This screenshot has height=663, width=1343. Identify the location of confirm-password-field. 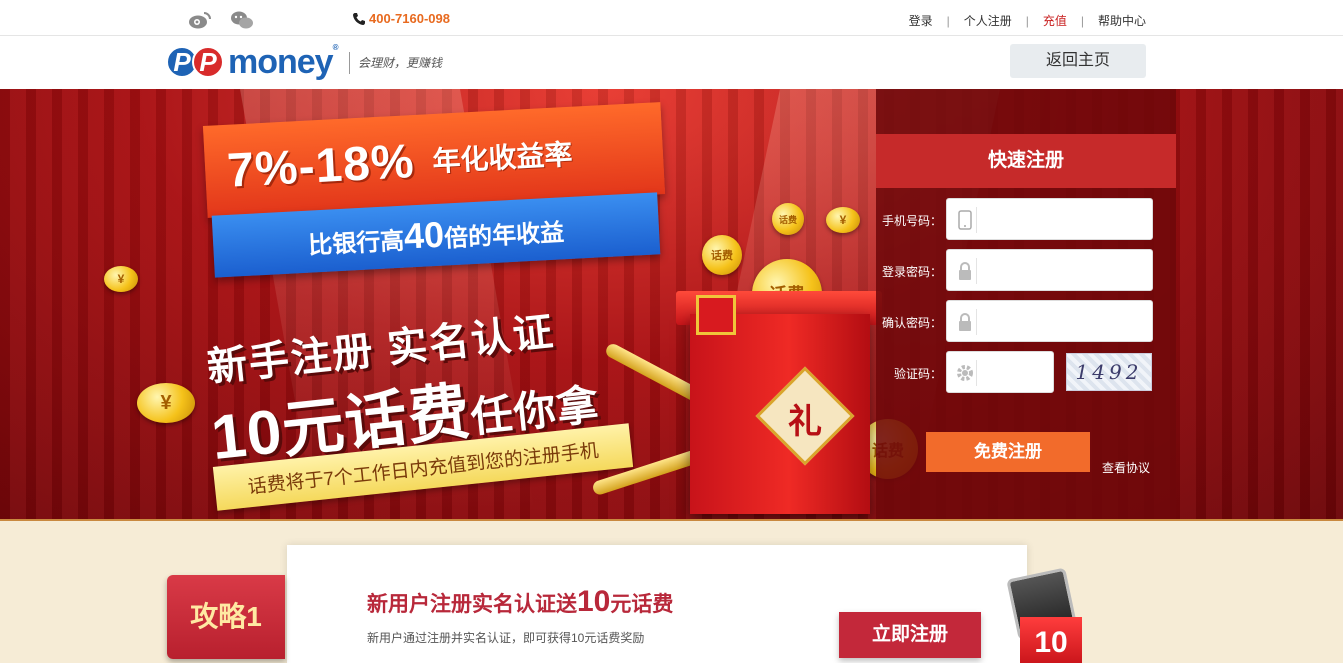
(1049, 321).